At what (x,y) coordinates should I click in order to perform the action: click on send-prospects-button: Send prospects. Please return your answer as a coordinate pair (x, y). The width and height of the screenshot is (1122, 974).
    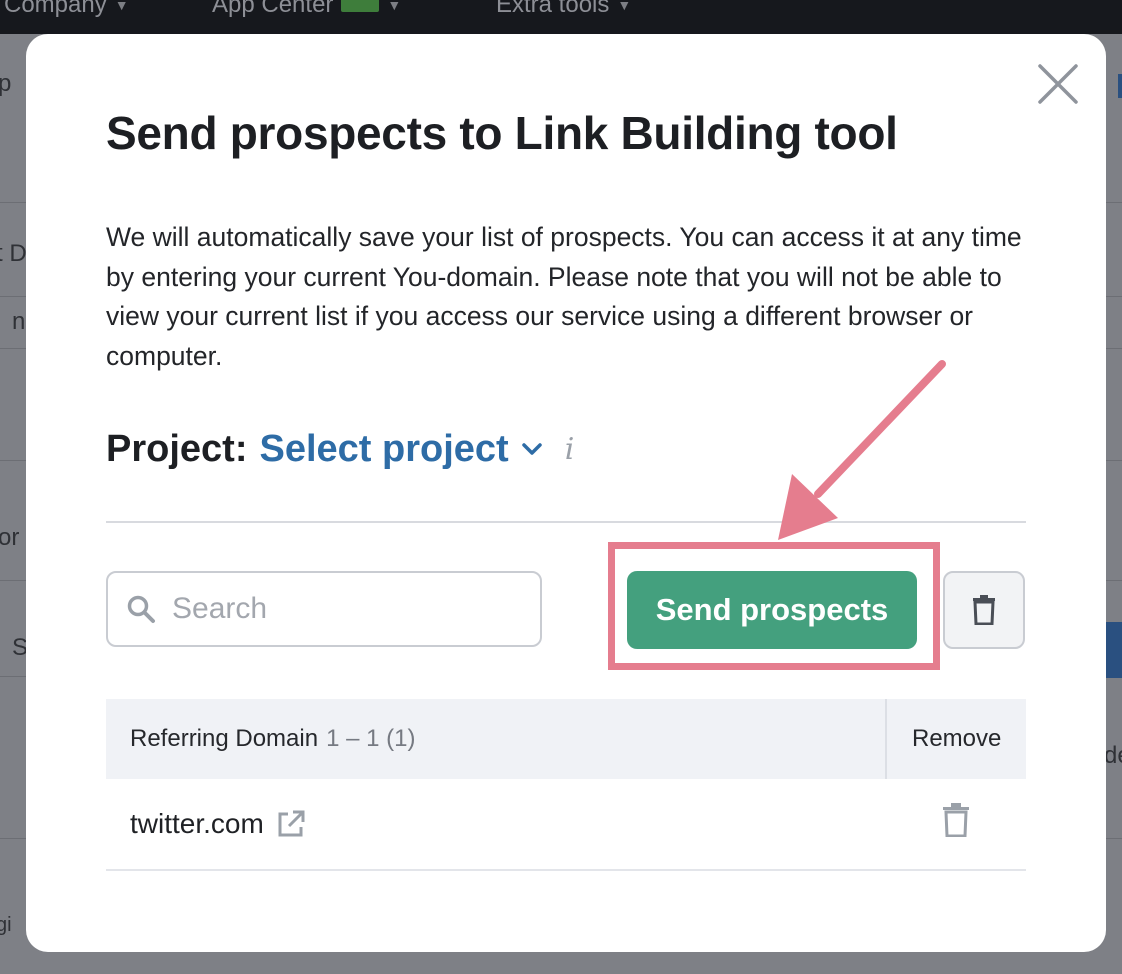
    Looking at the image, I should click on (772, 610).